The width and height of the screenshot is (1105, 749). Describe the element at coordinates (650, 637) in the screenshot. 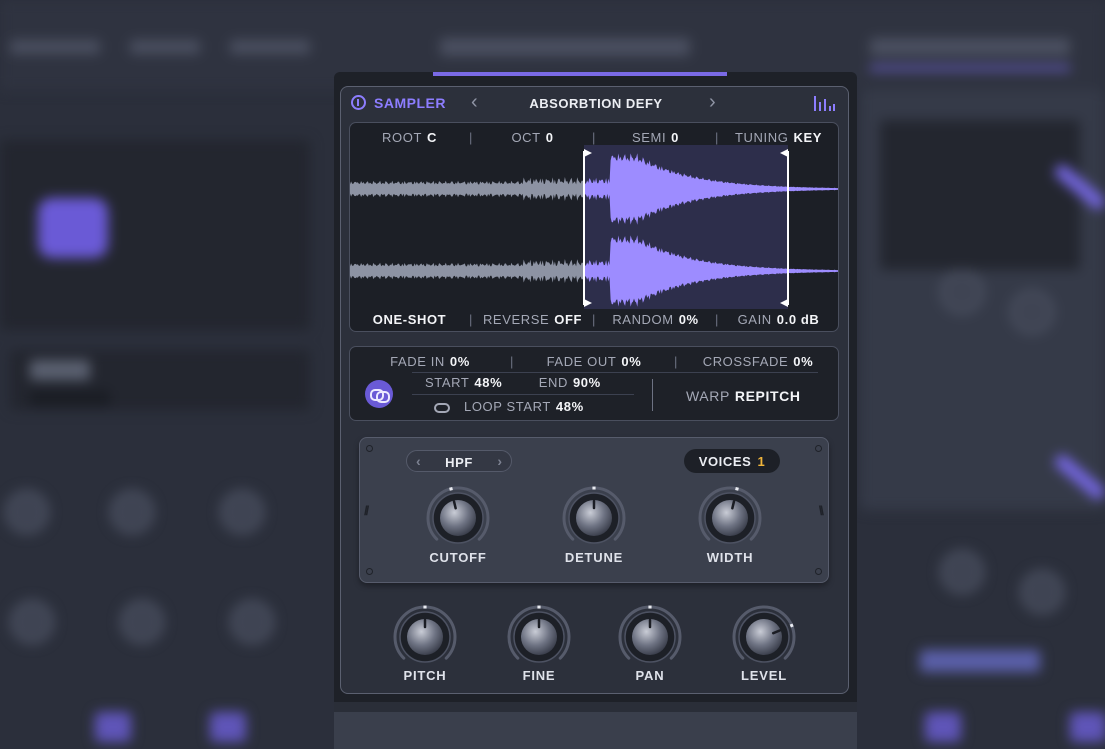

I see `pan-knob` at that location.